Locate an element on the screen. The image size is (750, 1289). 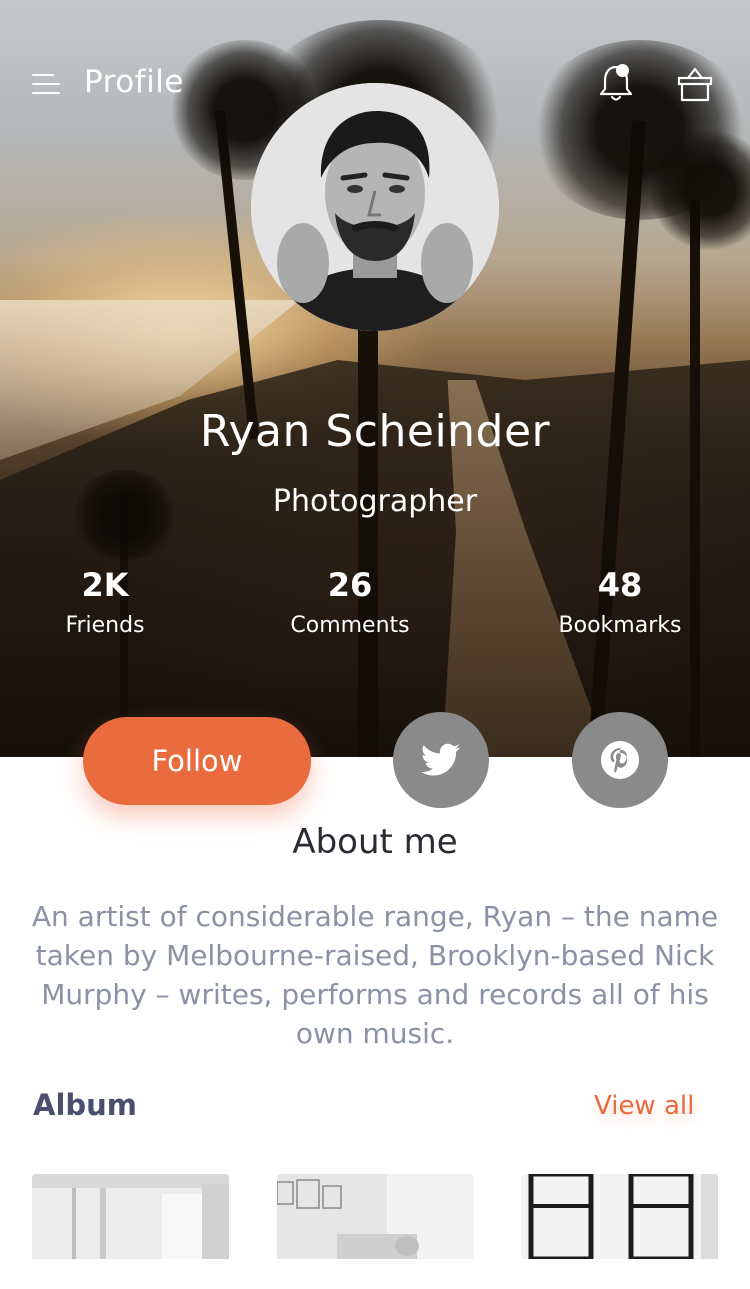
shopping-basket-icon is located at coordinates (695, 85).